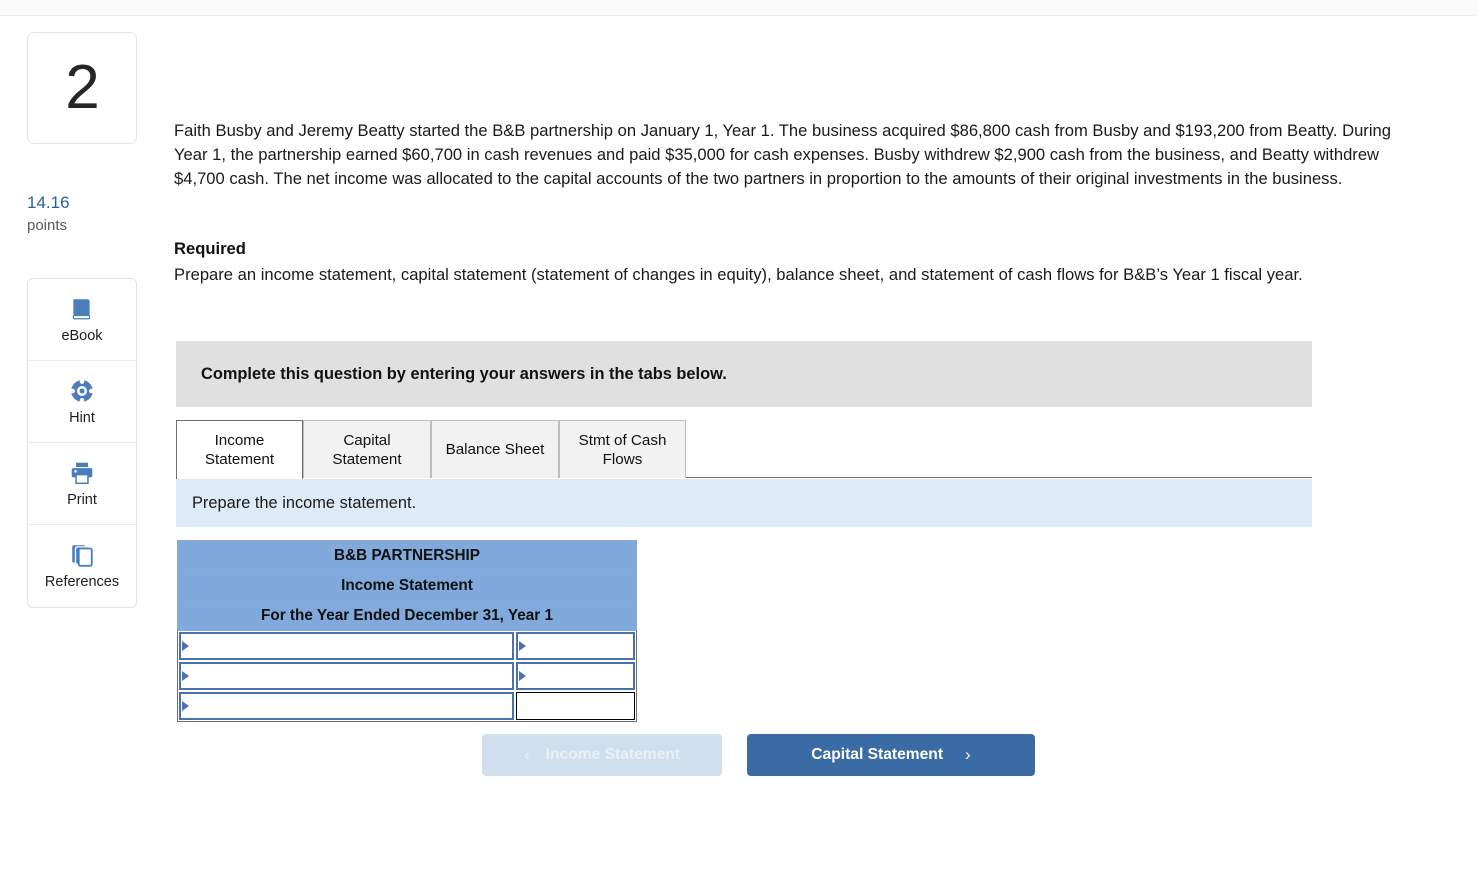 The width and height of the screenshot is (1478, 872). Describe the element at coordinates (612, 754) in the screenshot. I see `prev-button-label: Income Statement` at that location.